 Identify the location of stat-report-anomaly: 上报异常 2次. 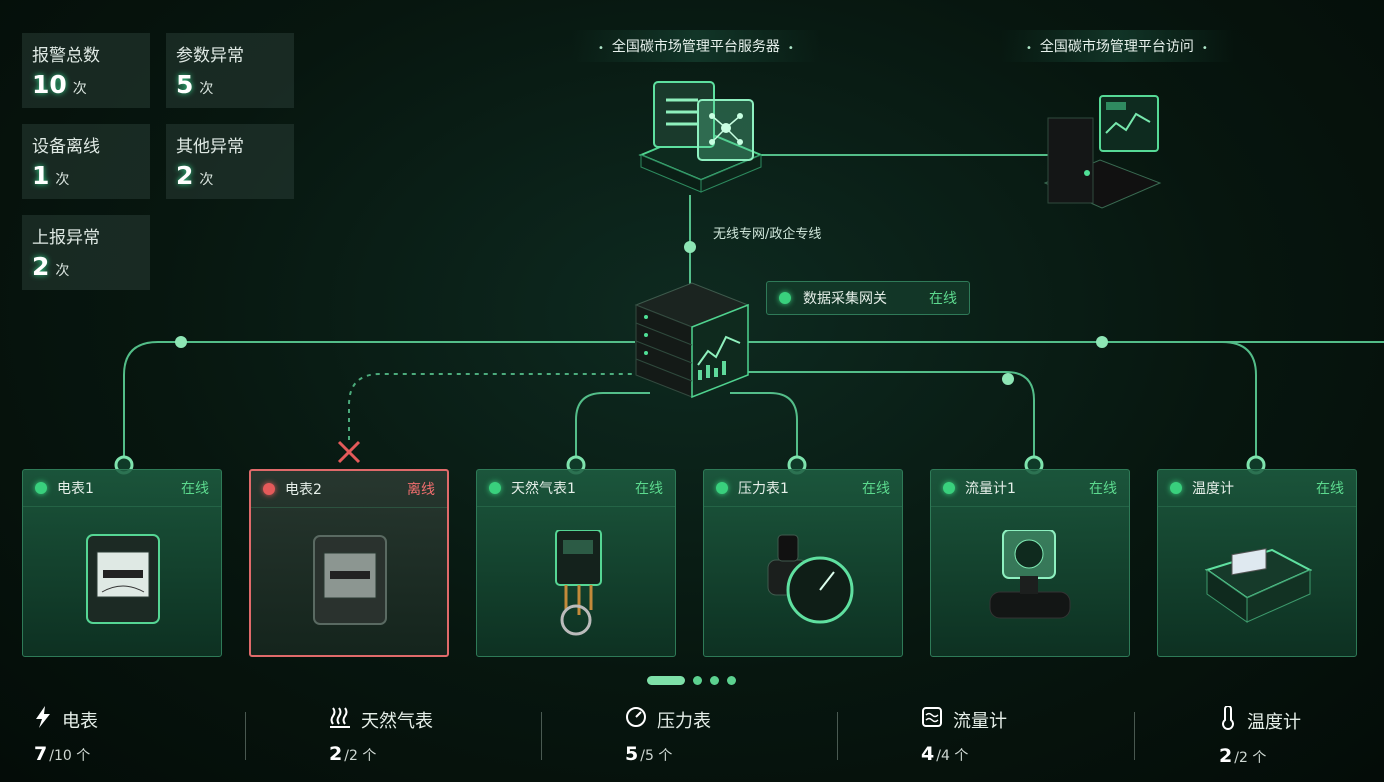
(86, 252).